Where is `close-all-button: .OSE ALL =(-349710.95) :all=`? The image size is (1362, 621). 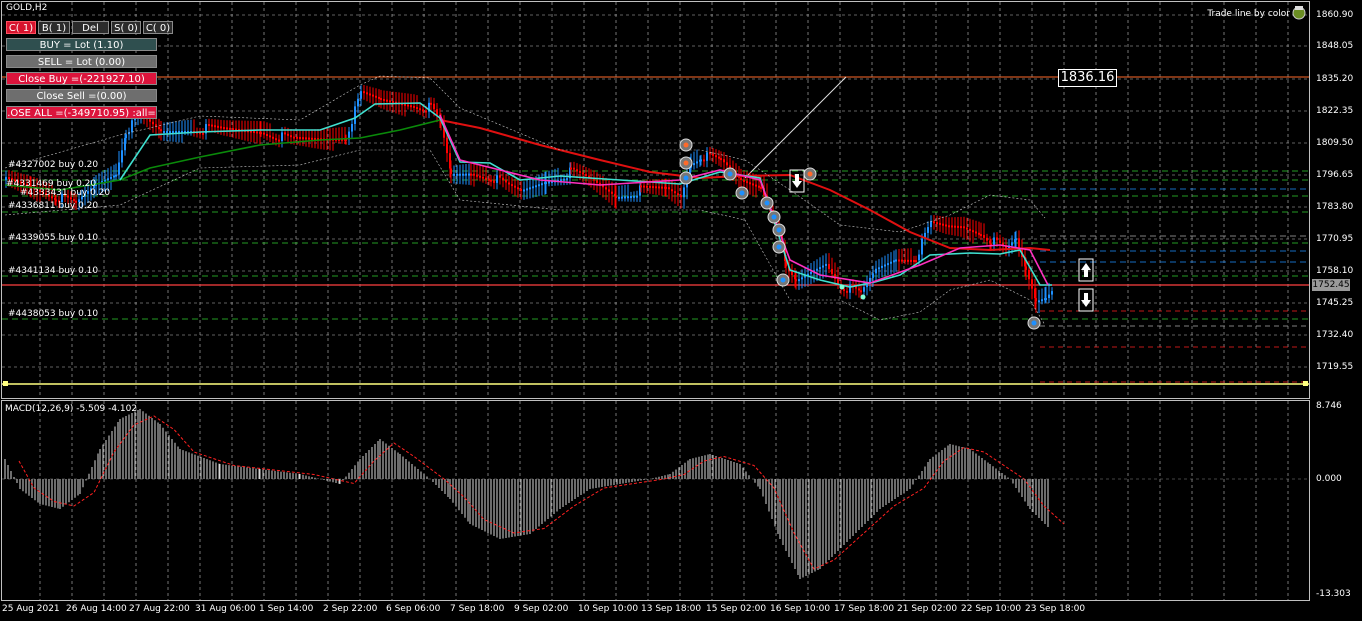
close-all-button: .OSE ALL =(-349710.95) :all= is located at coordinates (81, 112).